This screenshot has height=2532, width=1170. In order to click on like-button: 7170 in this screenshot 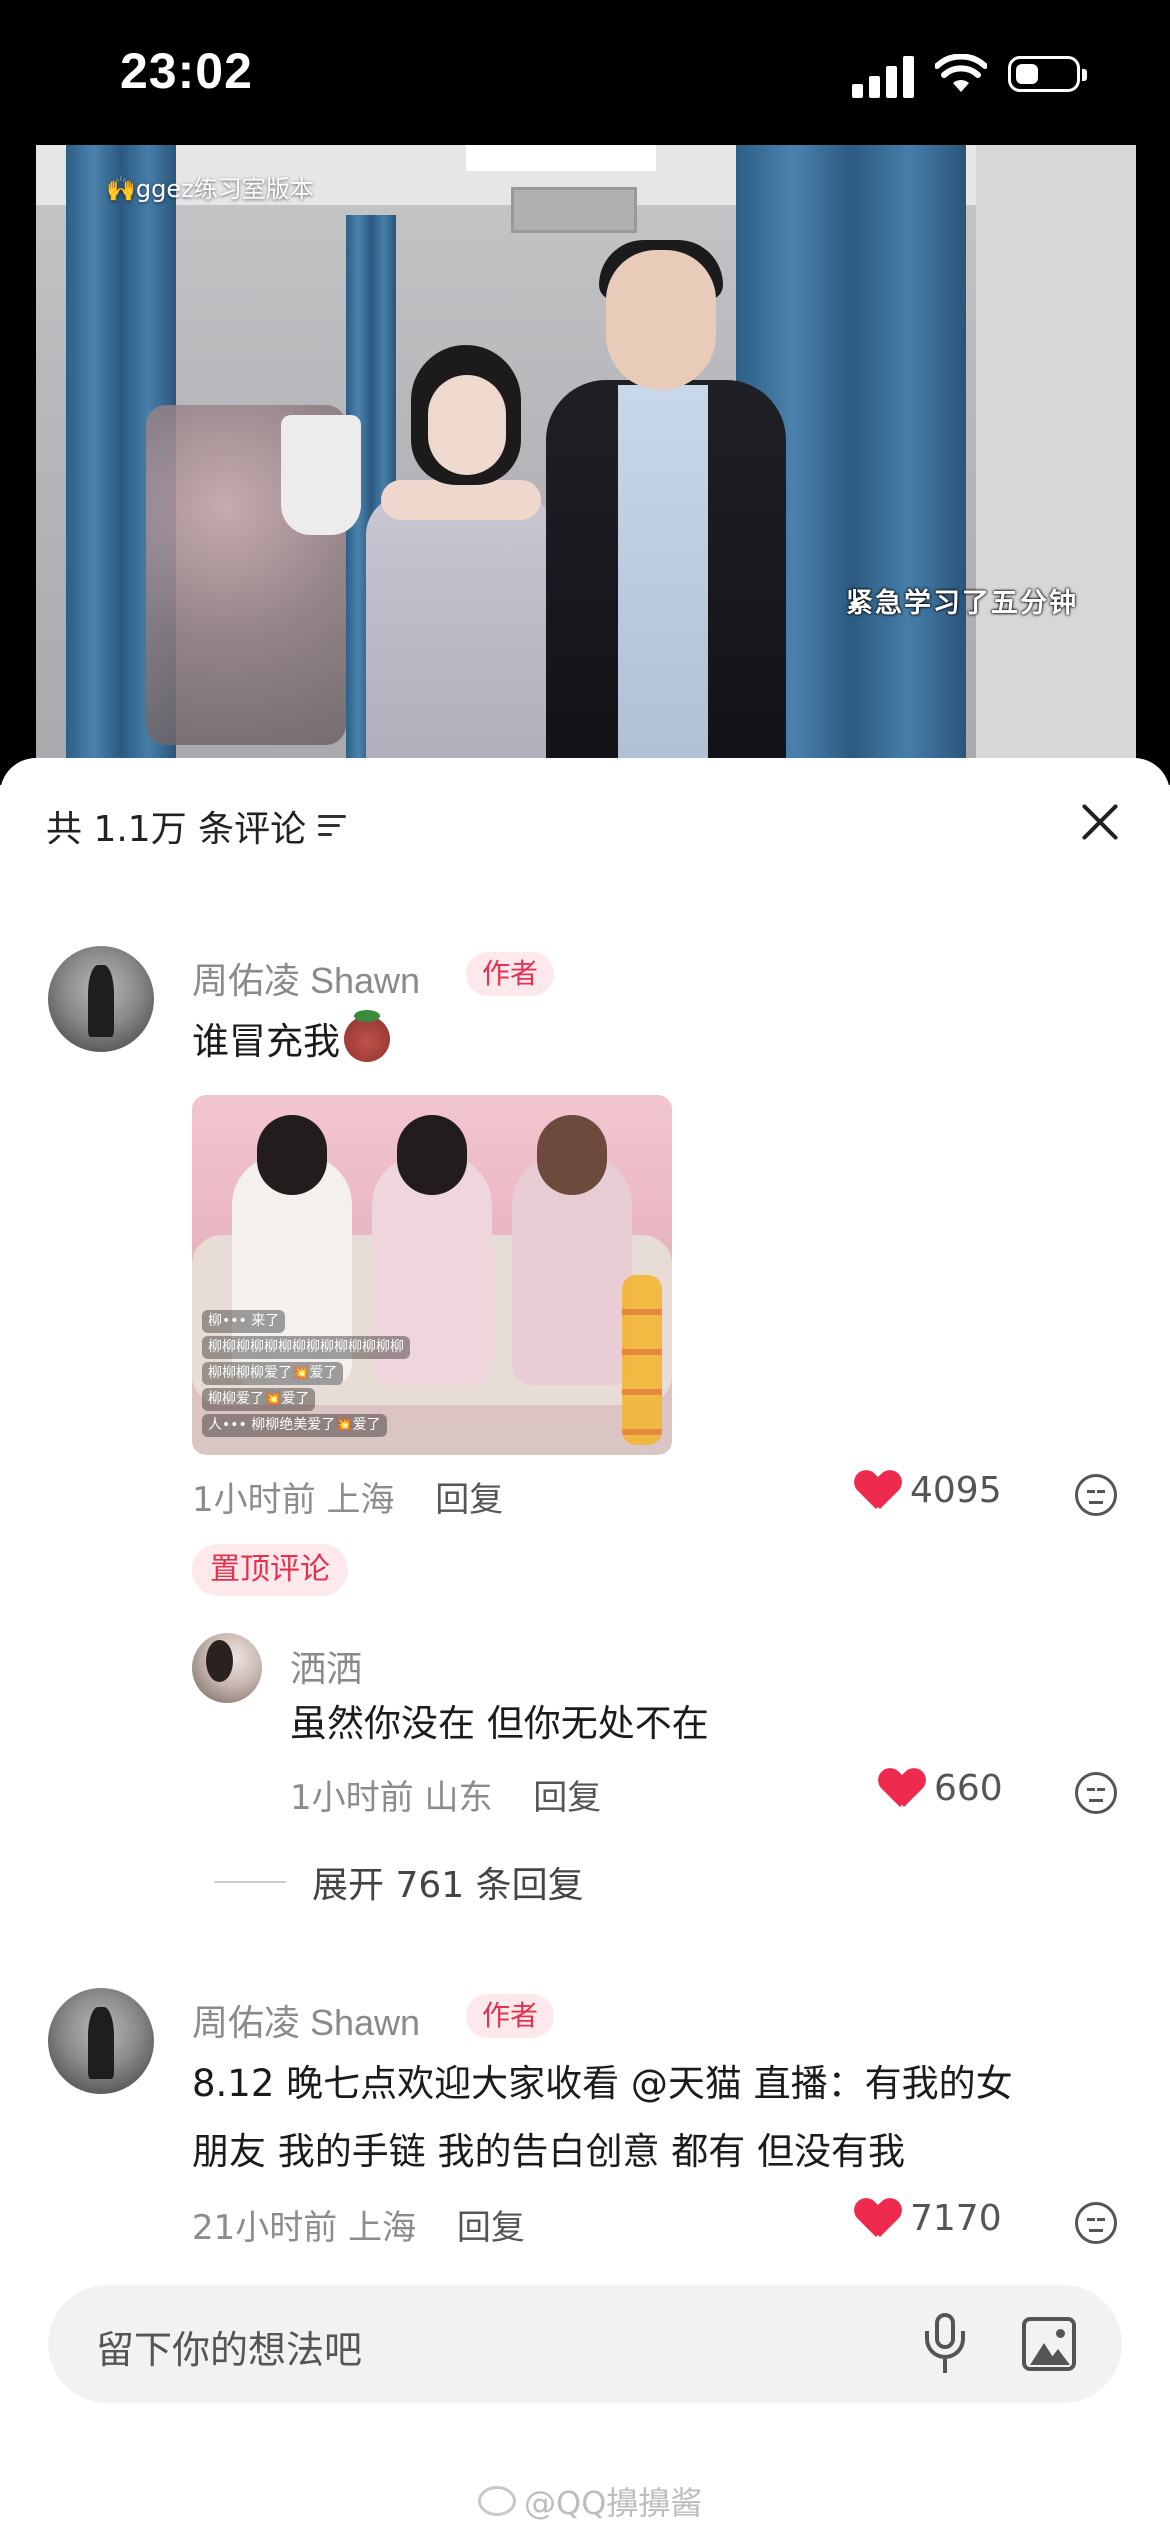, I will do `click(929, 2218)`.